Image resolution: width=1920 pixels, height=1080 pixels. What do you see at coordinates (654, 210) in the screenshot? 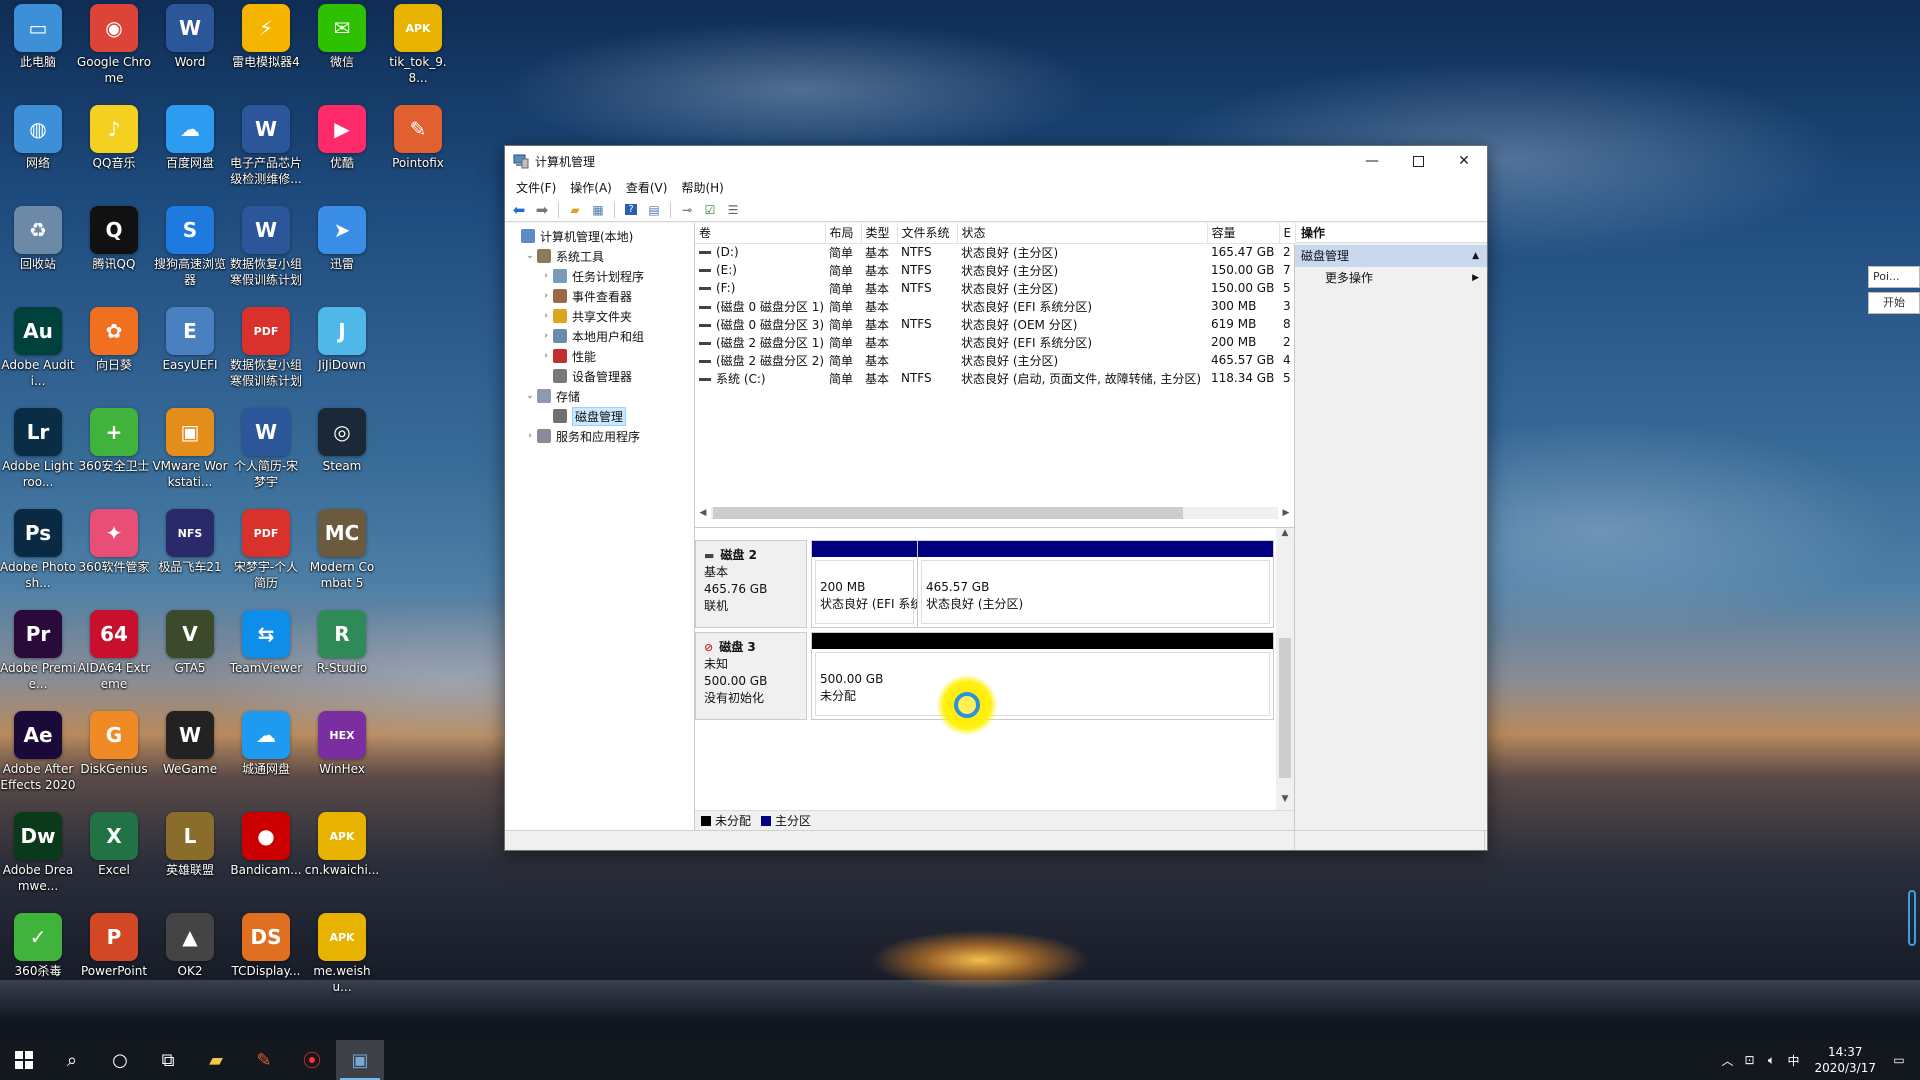
I see `properties-button: ▤` at bounding box center [654, 210].